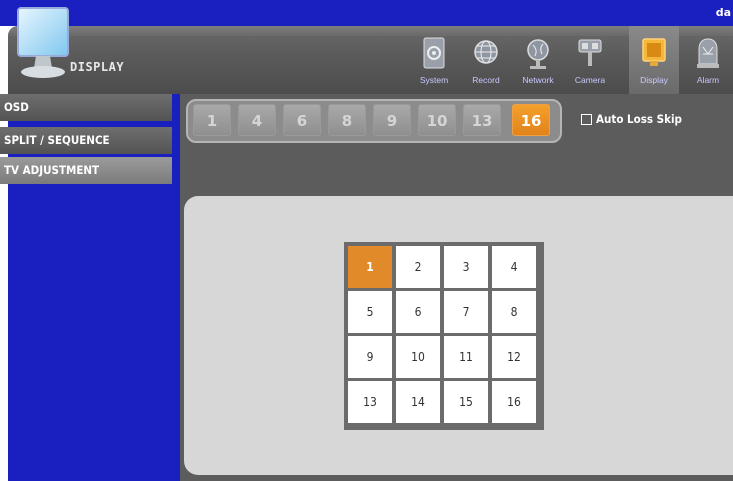 The image size is (733, 481). I want to click on channel-cell-8: 8, so click(514, 312).